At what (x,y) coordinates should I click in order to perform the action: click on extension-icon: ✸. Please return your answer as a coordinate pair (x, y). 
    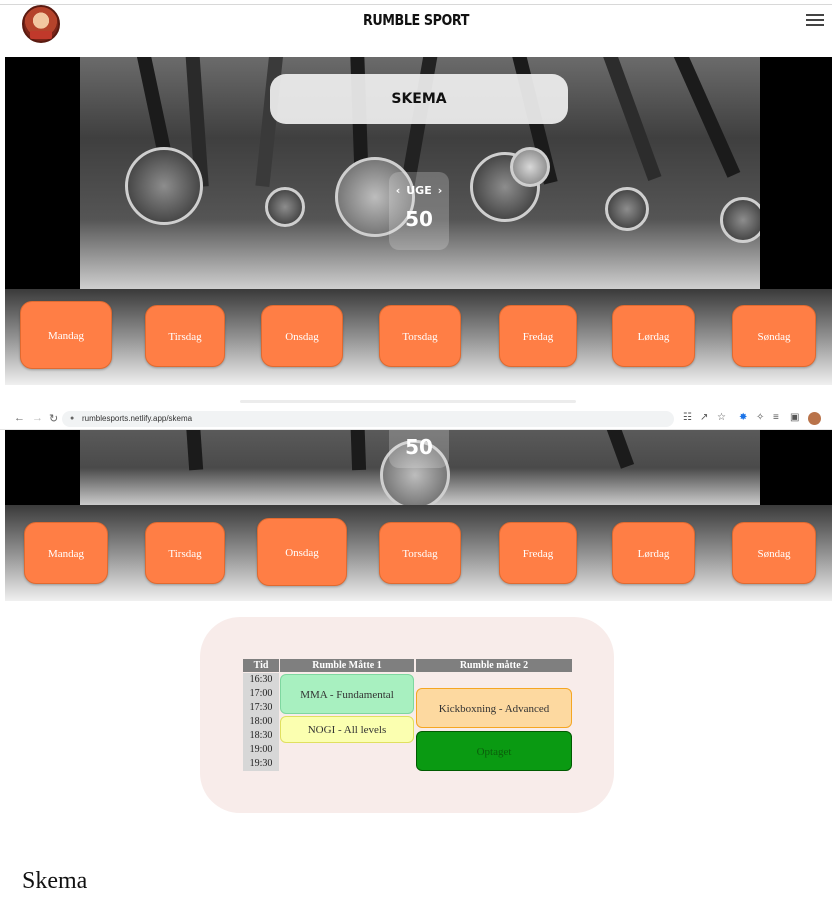
    Looking at the image, I should click on (743, 417).